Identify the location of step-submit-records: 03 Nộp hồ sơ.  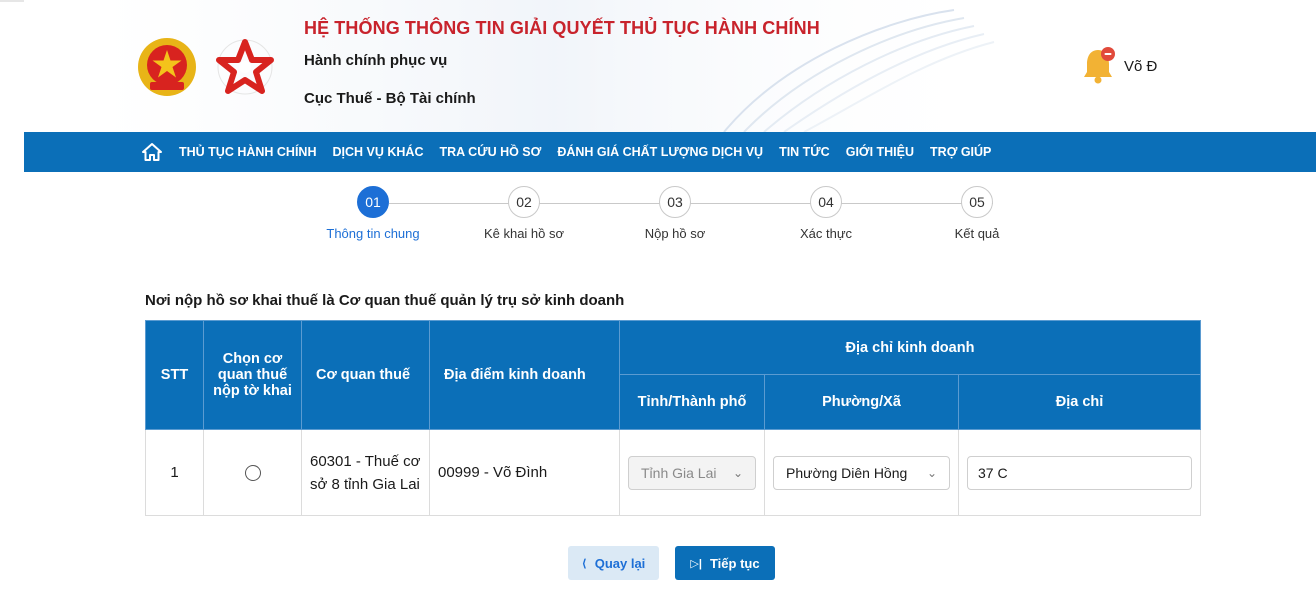
(675, 213).